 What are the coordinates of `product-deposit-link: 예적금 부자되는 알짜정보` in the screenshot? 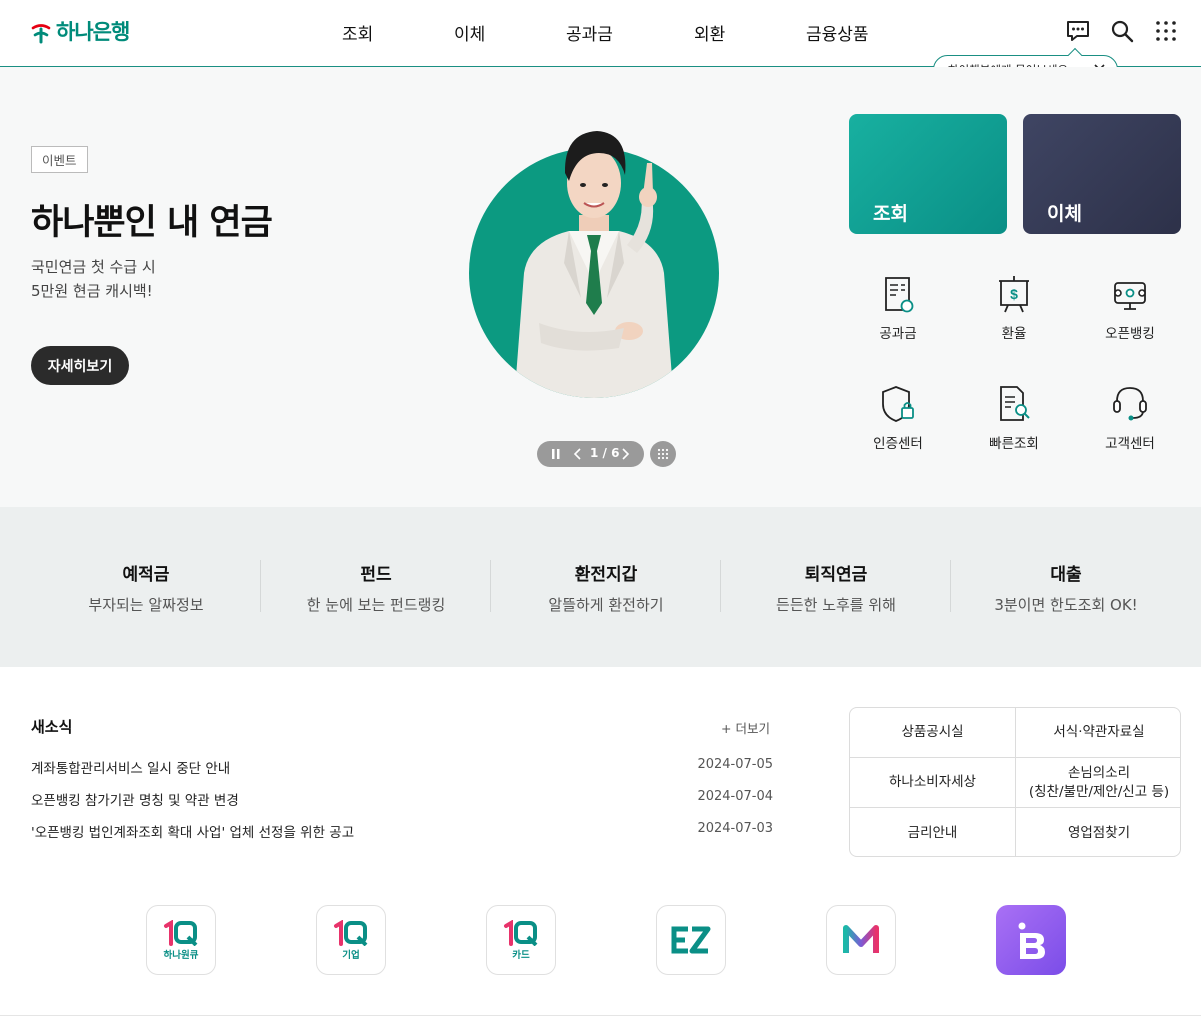 It's located at (146, 587).